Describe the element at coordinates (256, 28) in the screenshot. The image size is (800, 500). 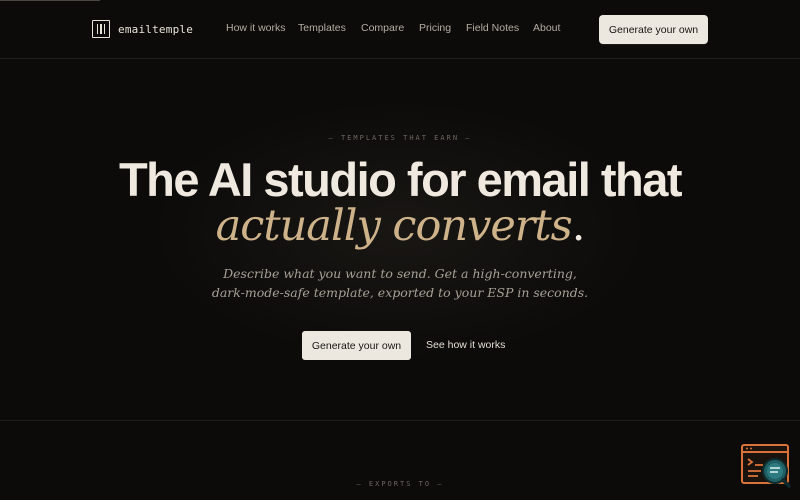
I see `nav-item-how-it-works: How it works` at that location.